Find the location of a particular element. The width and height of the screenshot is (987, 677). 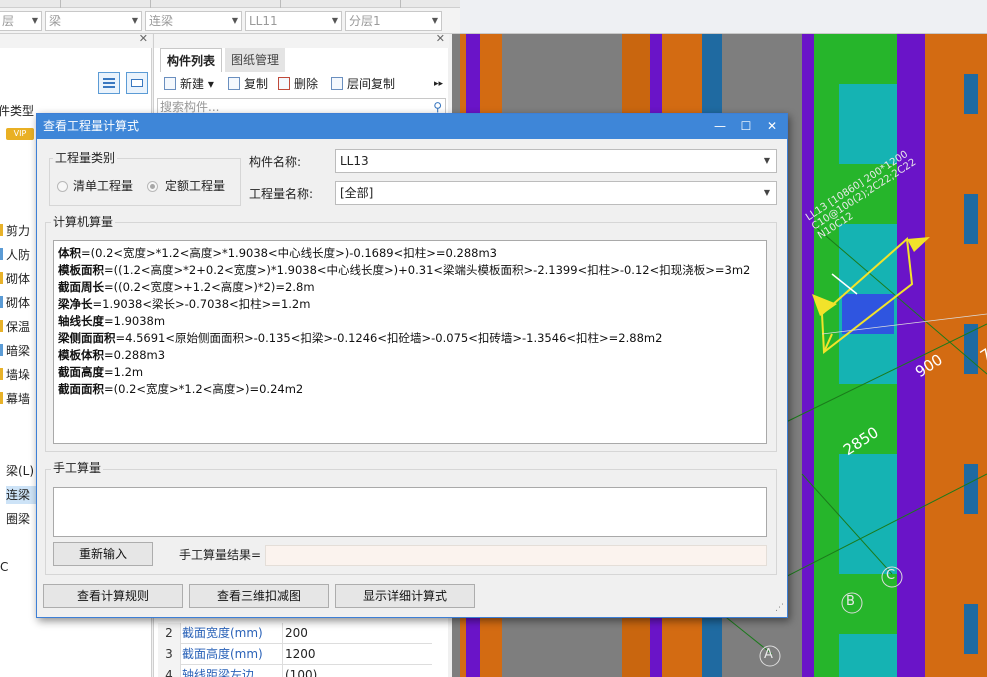

floor-value: 层 is located at coordinates (8, 21).